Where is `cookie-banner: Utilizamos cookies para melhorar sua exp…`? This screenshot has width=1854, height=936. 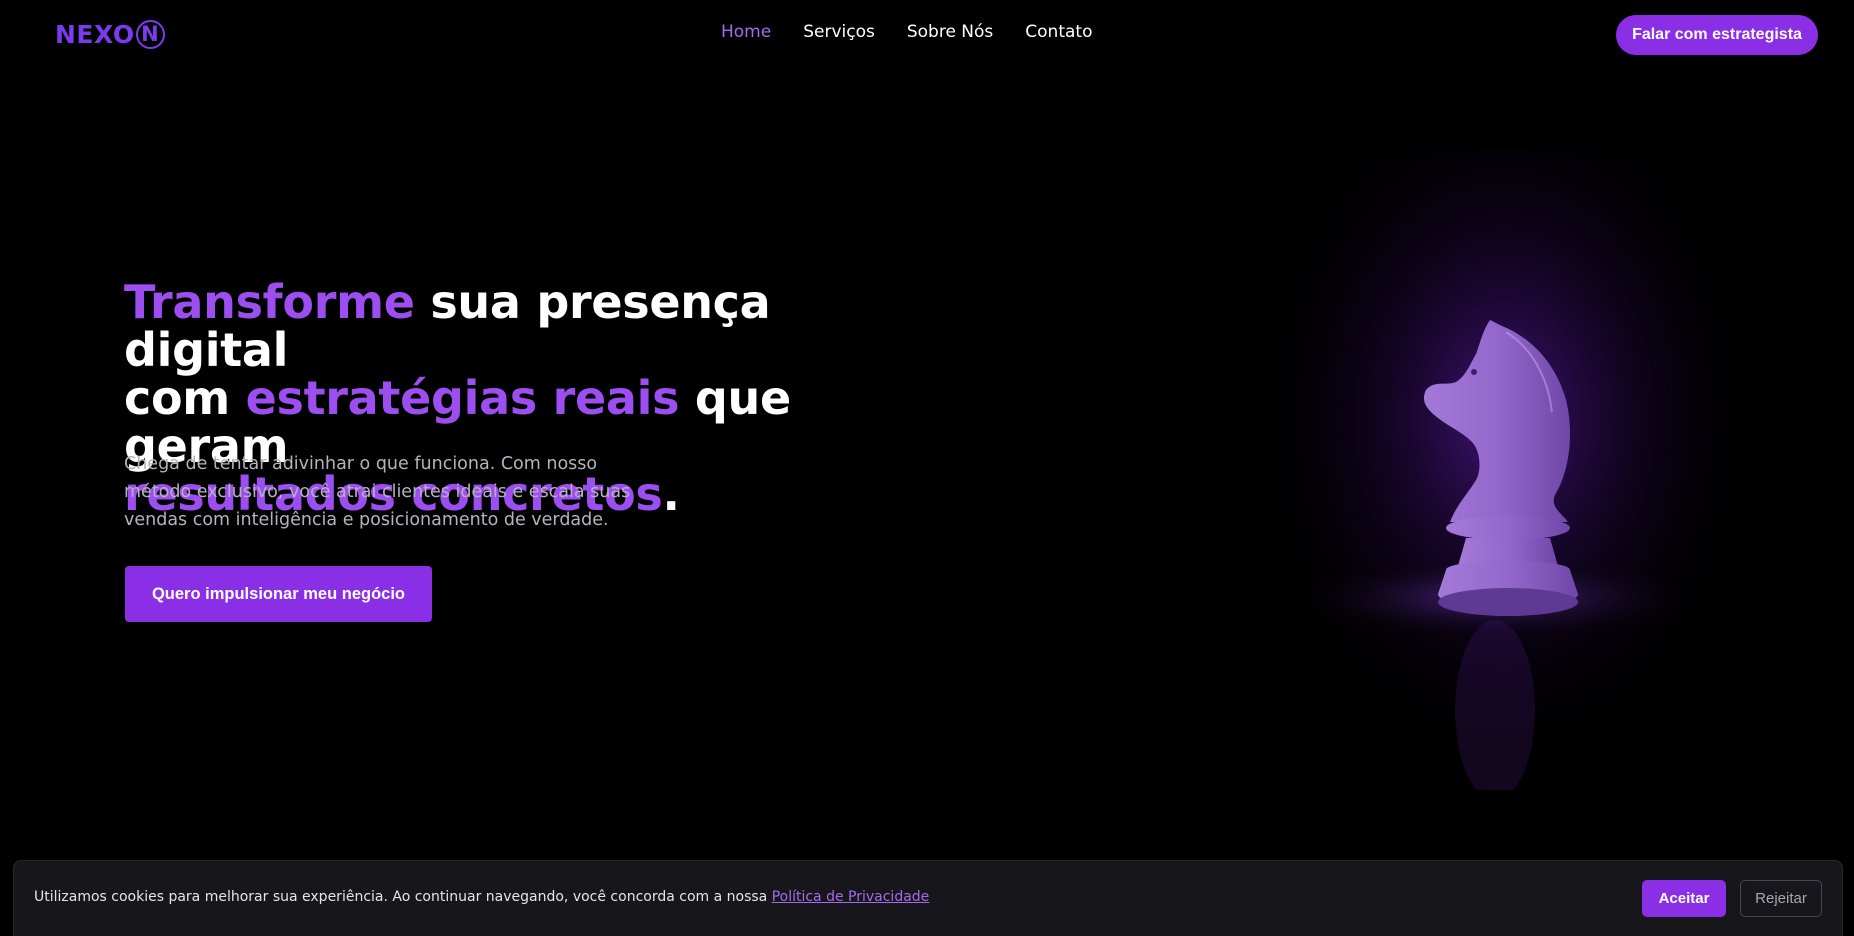 cookie-banner: Utilizamos cookies para melhorar sua exp… is located at coordinates (928, 898).